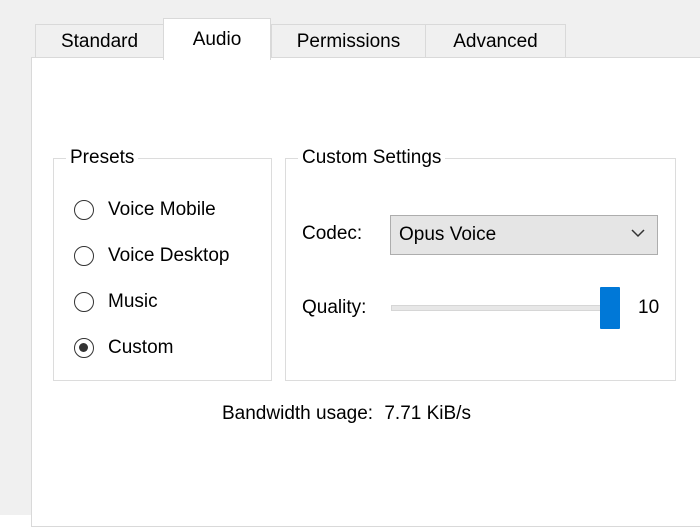 The height and width of the screenshot is (527, 700). Describe the element at coordinates (495, 41) in the screenshot. I see `tab-advanced: Advanced` at that location.